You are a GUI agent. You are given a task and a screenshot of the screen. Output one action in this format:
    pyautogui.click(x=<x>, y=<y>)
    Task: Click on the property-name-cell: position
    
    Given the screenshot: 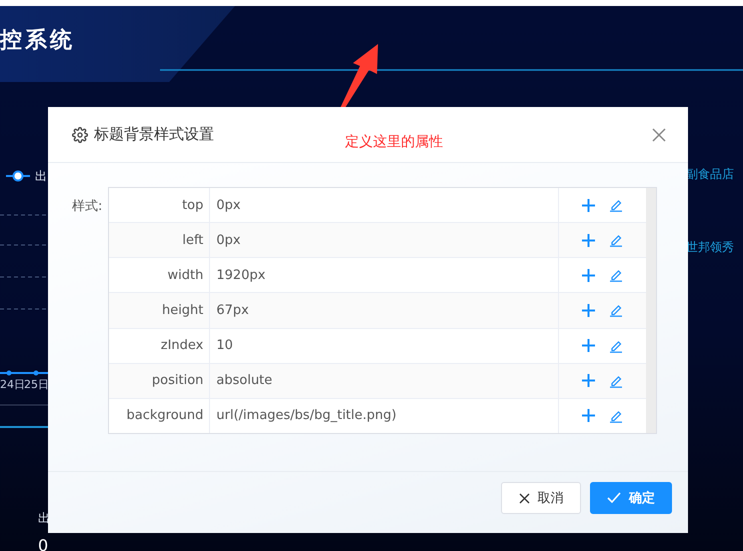 What is the action you would take?
    pyautogui.click(x=159, y=381)
    